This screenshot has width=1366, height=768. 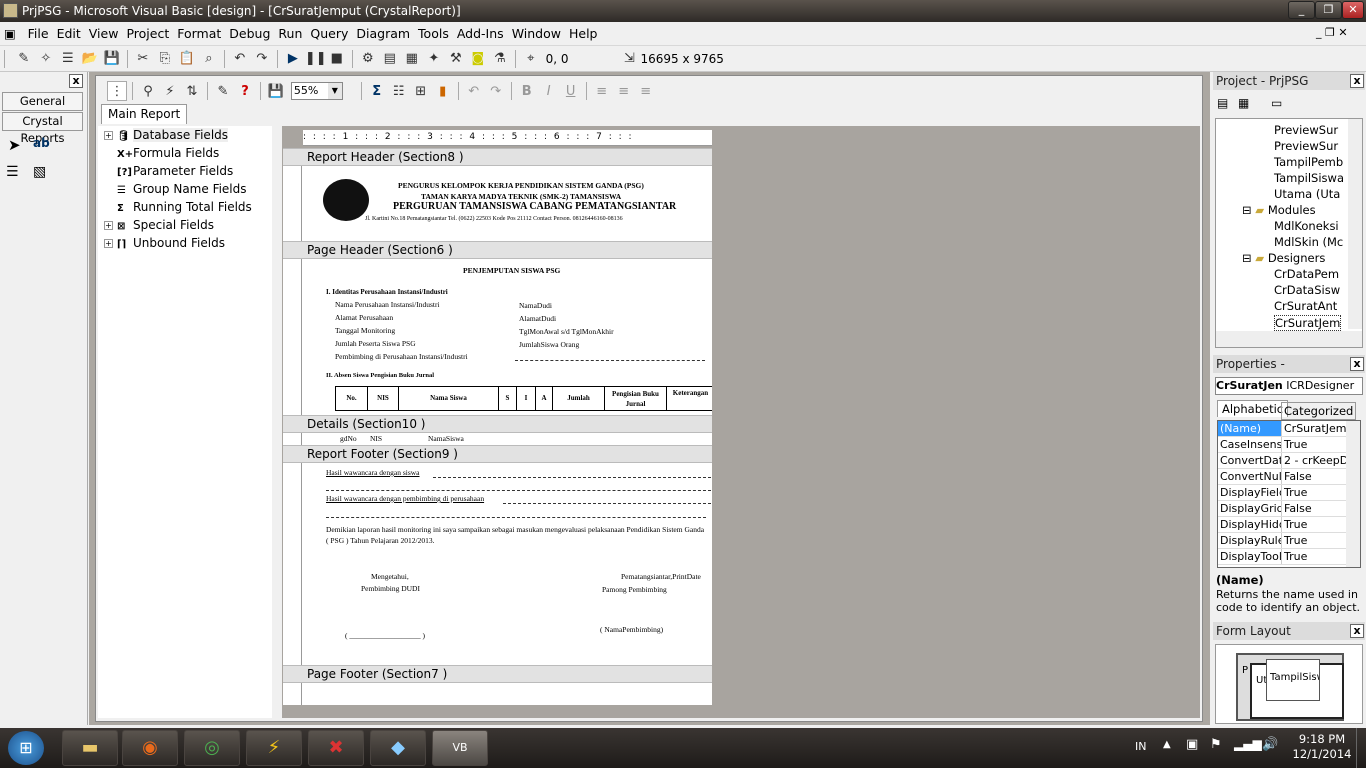 I want to click on align-center-icon: ≡, so click(x=624, y=92).